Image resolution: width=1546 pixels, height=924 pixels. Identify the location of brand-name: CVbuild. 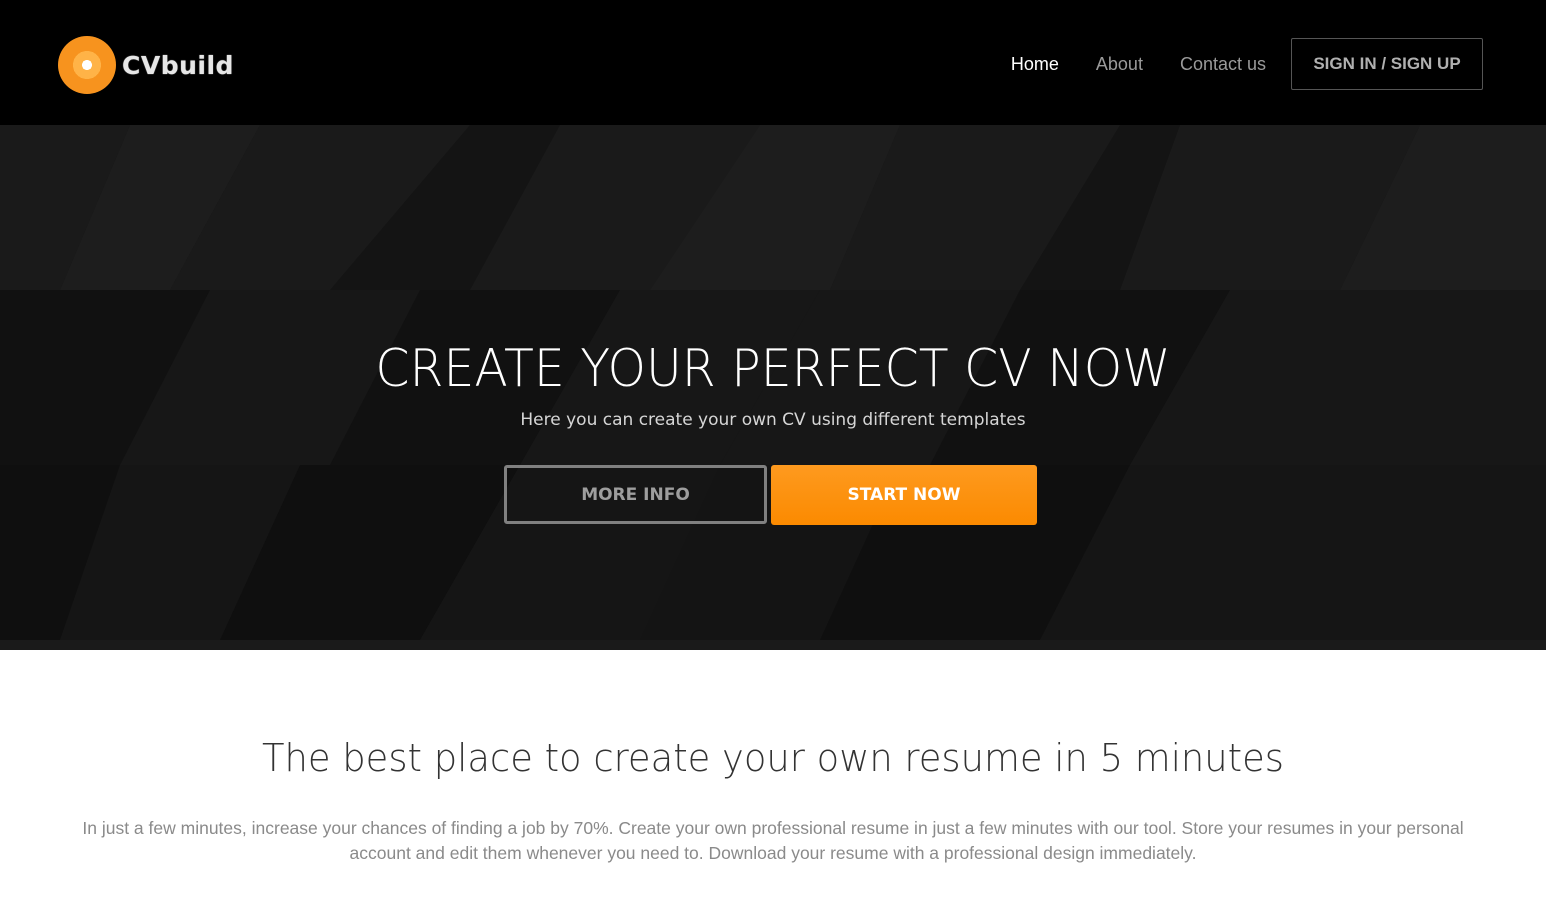
(178, 65).